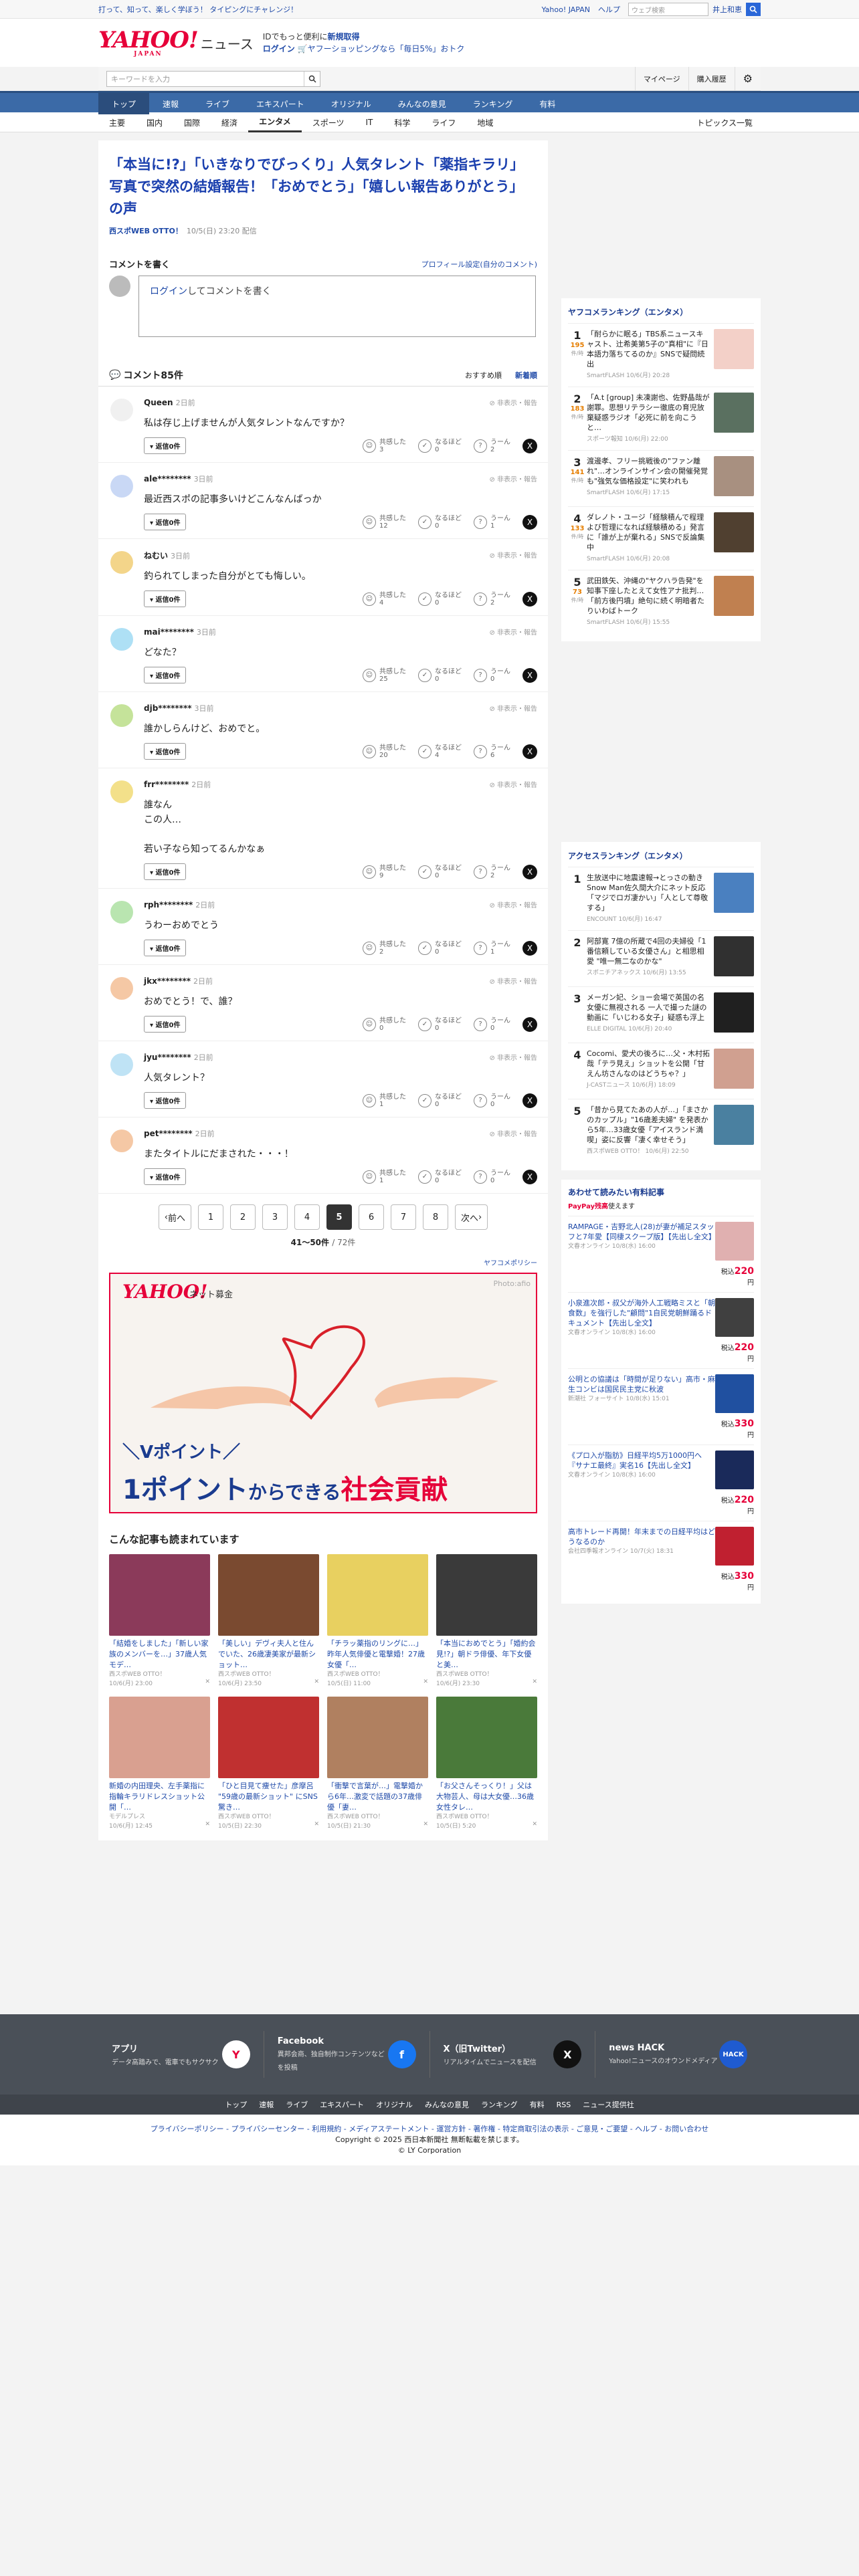 This screenshot has width=859, height=2576. I want to click on page-number-button: 5, so click(339, 1217).